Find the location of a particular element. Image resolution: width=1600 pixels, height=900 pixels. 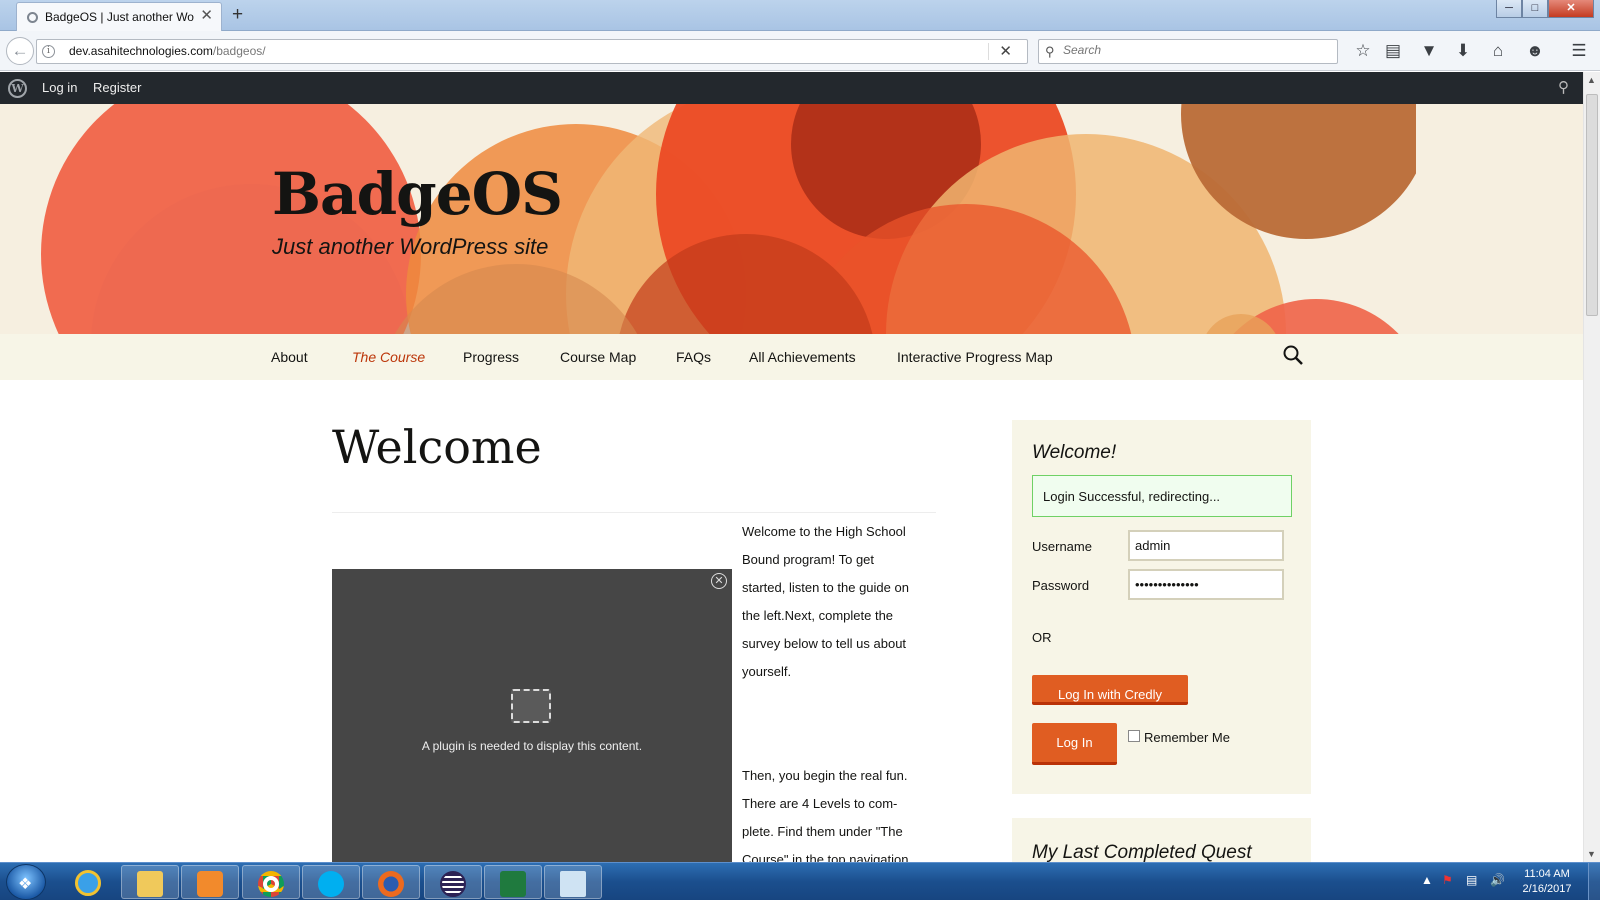

url-bar: i dev.asahitechnologies.com/badgeos/ ✕ is located at coordinates (532, 51).